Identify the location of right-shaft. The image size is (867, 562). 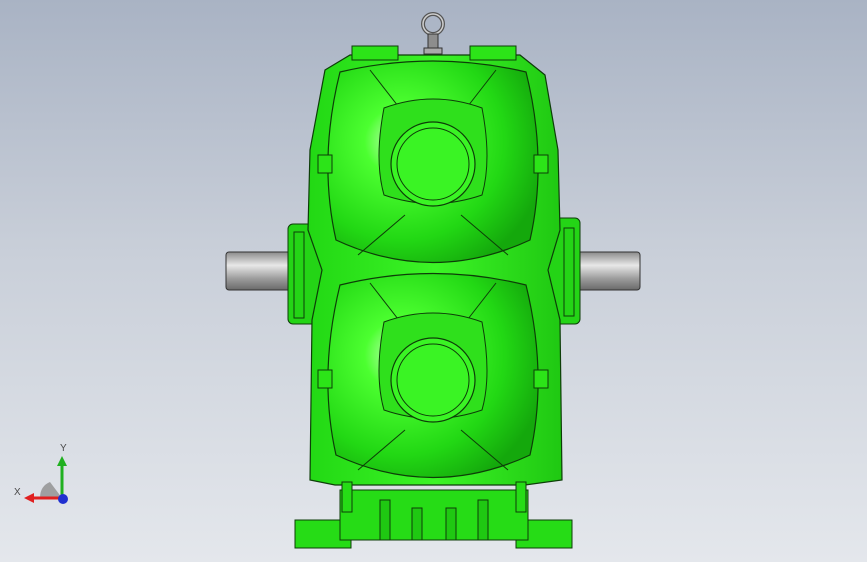
(607, 271).